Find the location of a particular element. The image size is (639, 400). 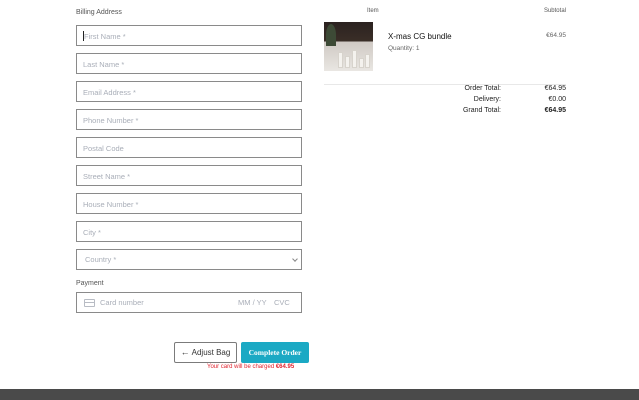

payment-heading: Payment is located at coordinates (90, 283).